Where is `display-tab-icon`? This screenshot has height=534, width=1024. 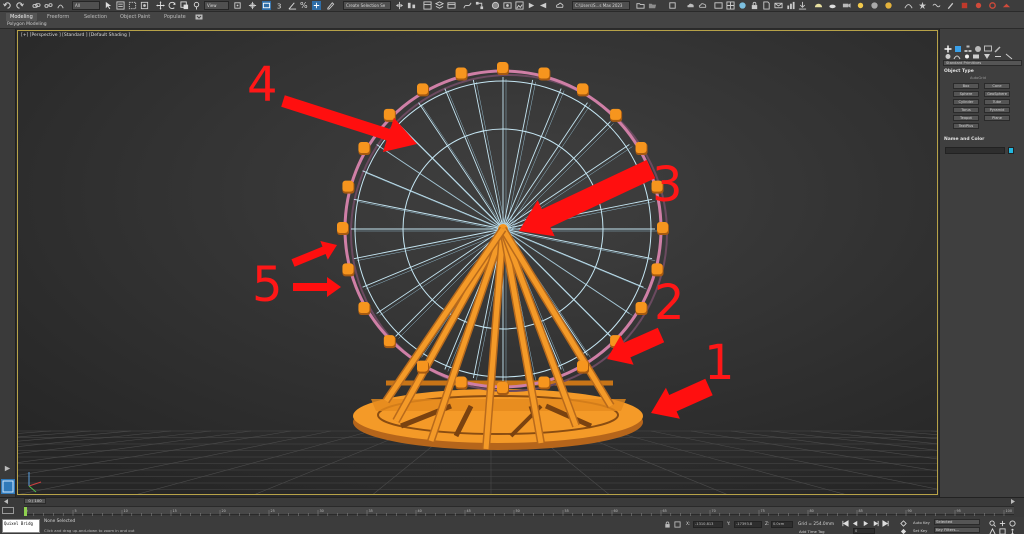
display-tab-icon is located at coordinates (988, 49).